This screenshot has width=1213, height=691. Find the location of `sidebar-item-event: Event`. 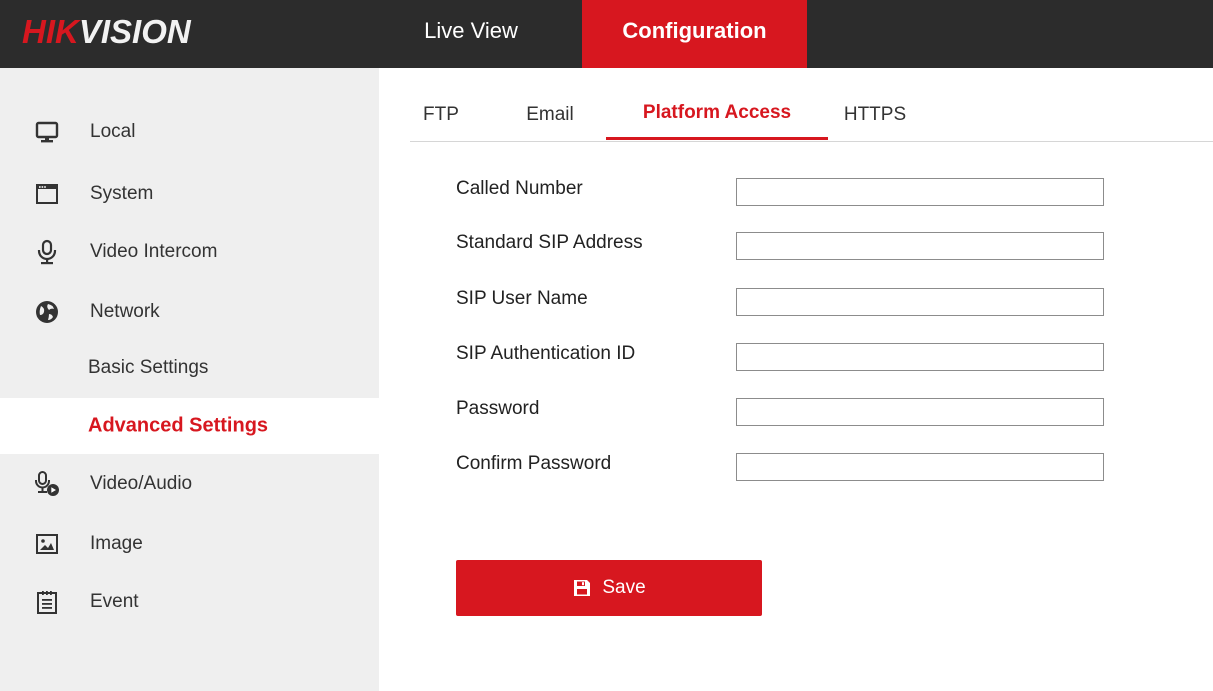

sidebar-item-event: Event is located at coordinates (189, 602).